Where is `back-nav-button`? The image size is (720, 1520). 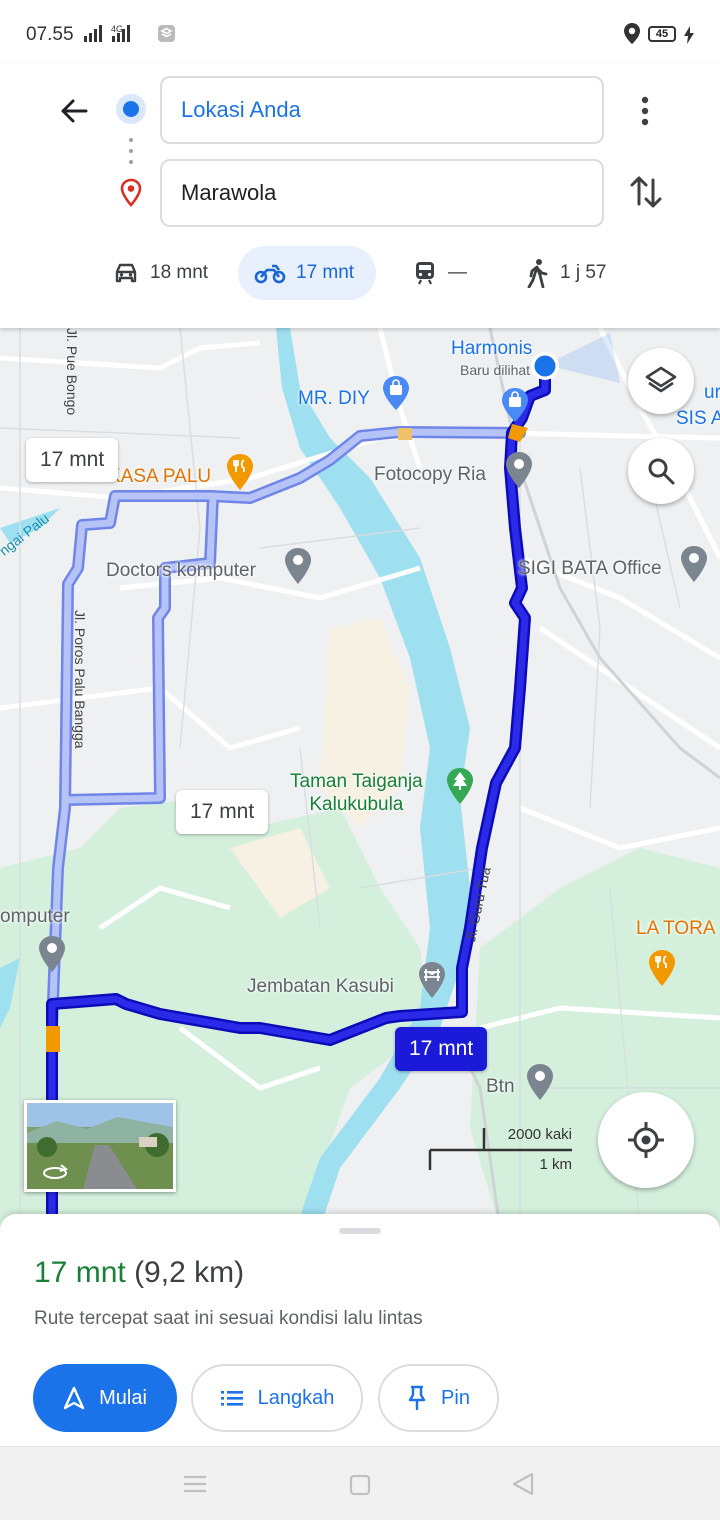 back-nav-button is located at coordinates (523, 1486).